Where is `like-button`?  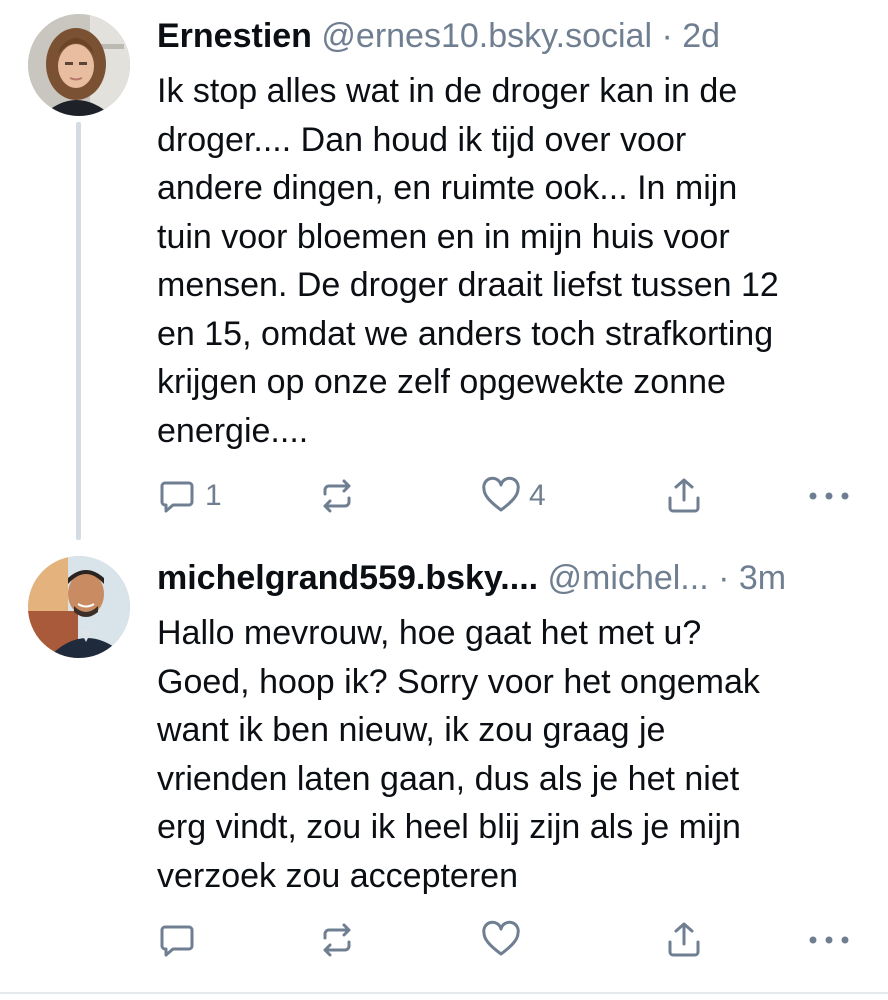 like-button is located at coordinates (505, 940).